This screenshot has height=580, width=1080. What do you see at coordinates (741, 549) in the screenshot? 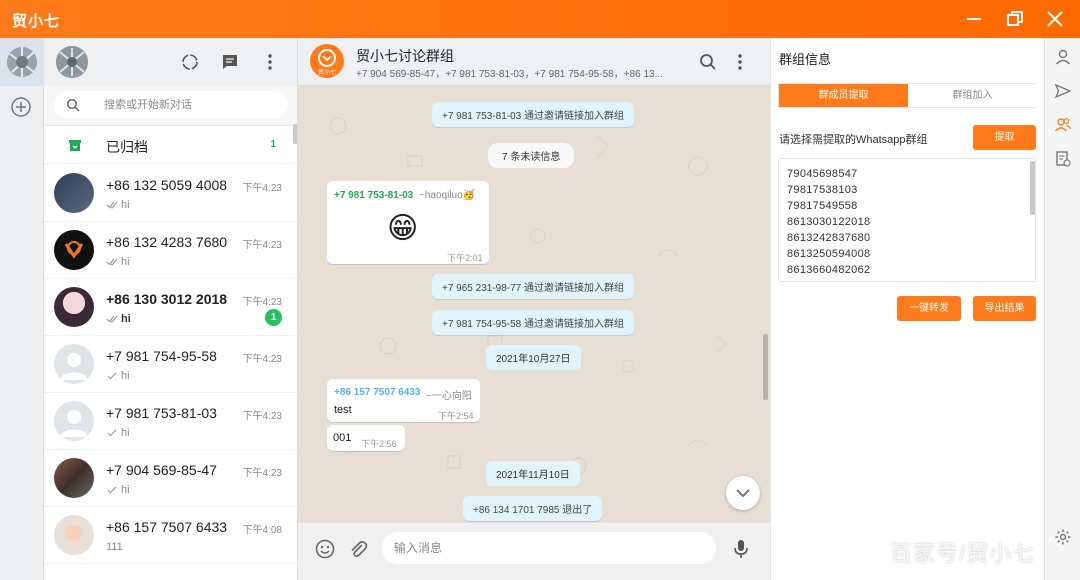
I see `mic-icon` at bounding box center [741, 549].